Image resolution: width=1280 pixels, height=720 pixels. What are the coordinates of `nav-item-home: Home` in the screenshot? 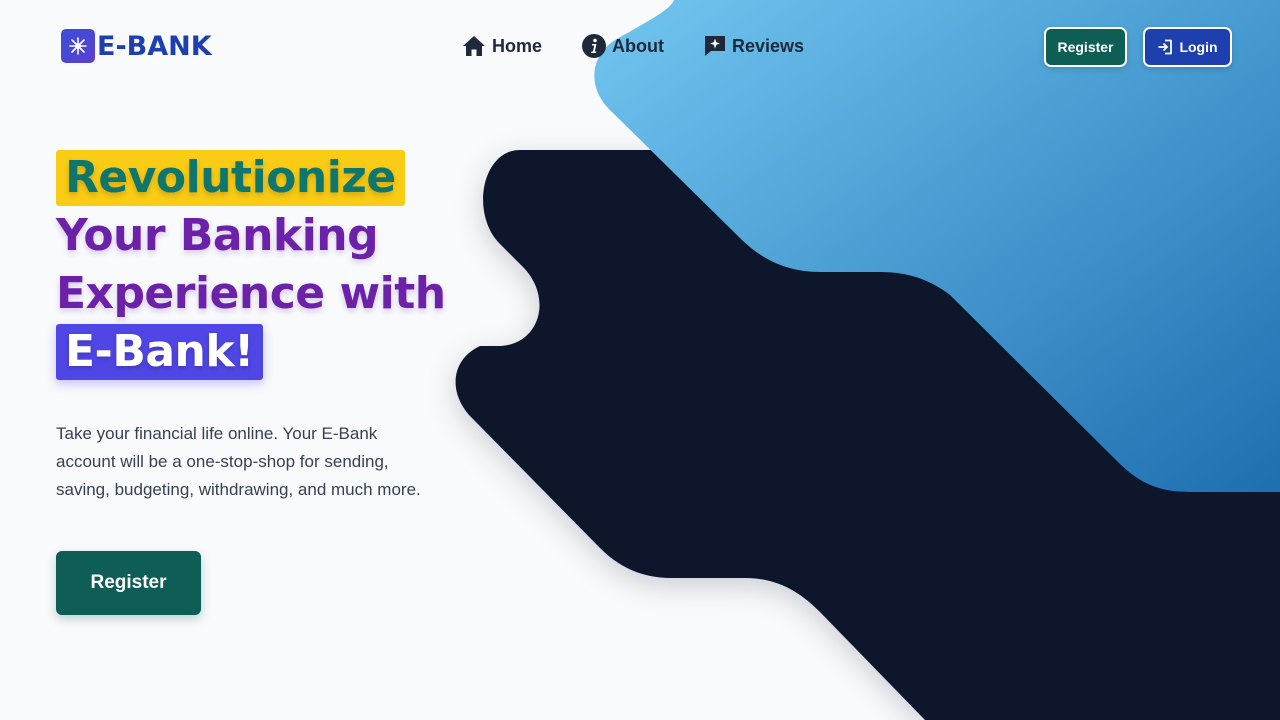 It's located at (502, 46).